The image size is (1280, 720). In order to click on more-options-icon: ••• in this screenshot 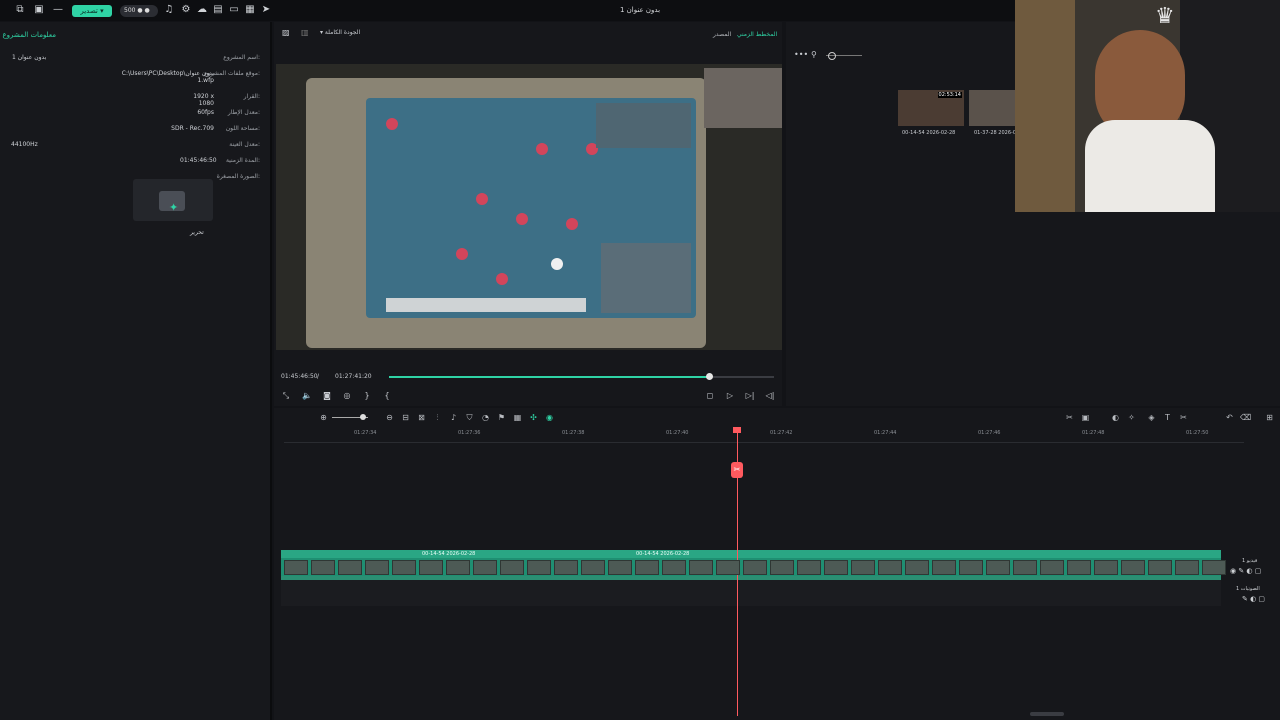, I will do `click(801, 54)`.